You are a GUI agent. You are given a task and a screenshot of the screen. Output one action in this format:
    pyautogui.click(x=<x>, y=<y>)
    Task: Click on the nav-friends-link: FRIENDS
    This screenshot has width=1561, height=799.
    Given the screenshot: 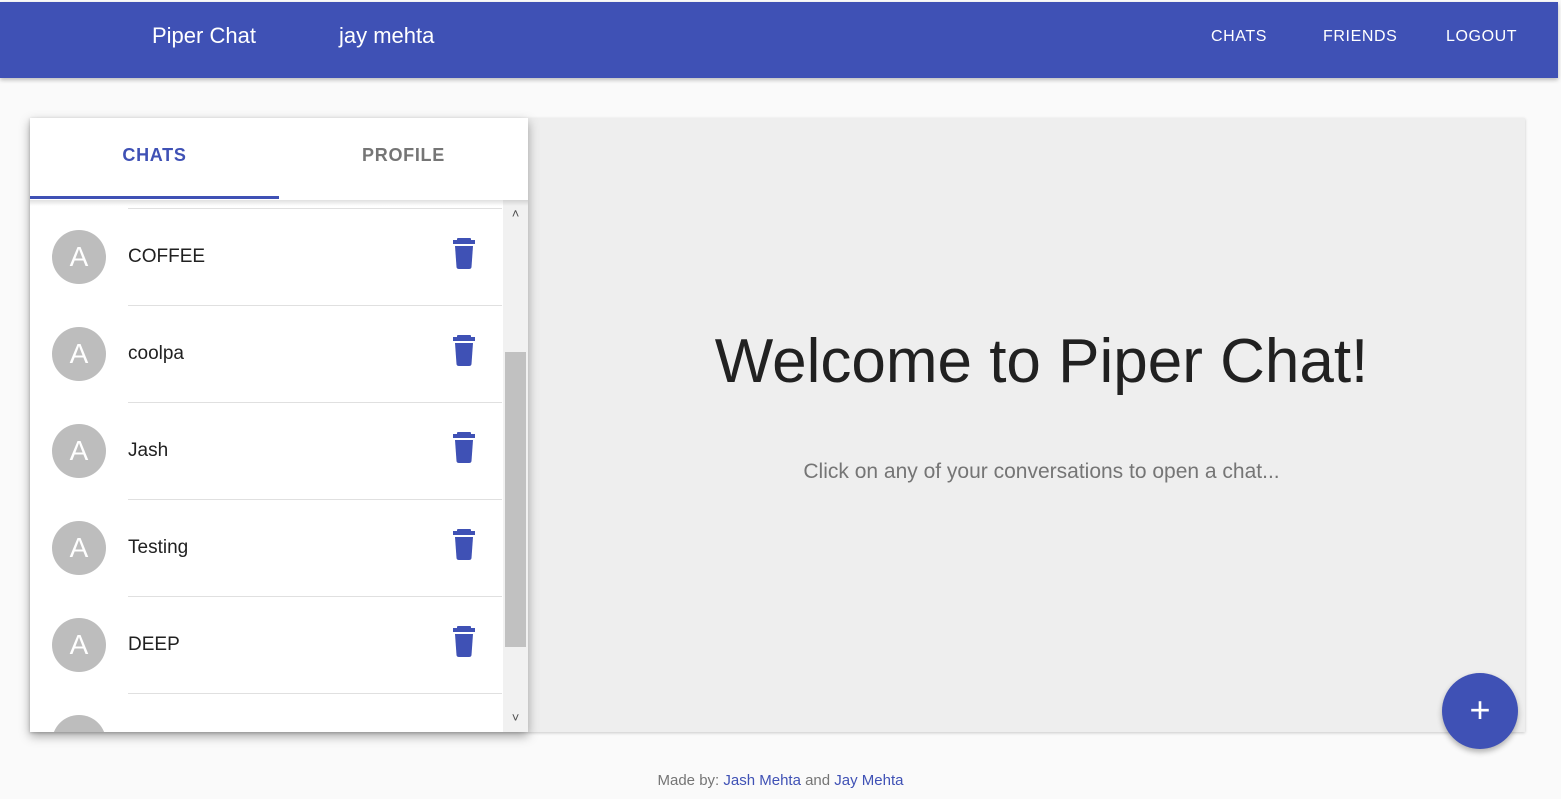 What is the action you would take?
    pyautogui.click(x=1360, y=37)
    